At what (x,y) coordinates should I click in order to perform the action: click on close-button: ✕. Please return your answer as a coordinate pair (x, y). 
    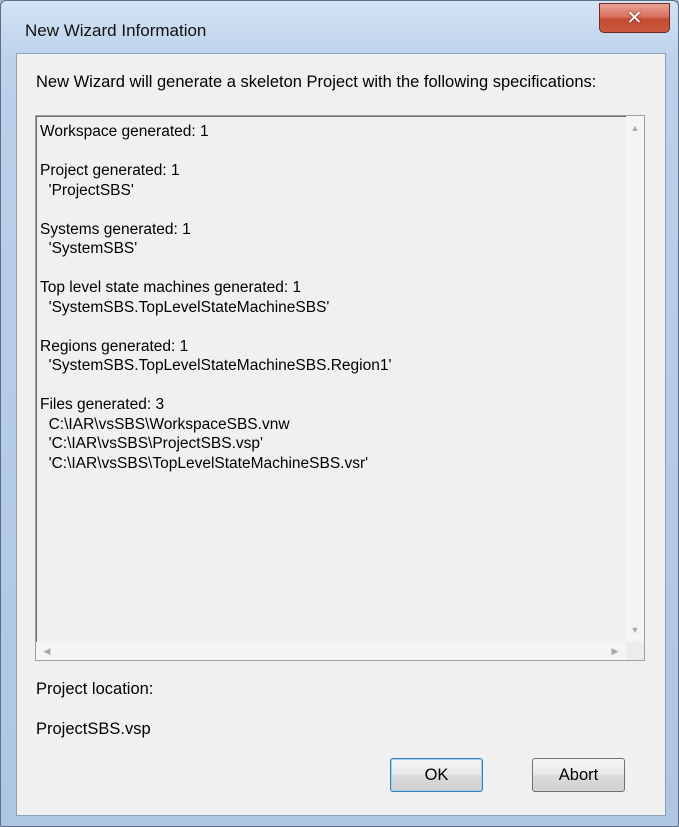
    Looking at the image, I should click on (634, 18).